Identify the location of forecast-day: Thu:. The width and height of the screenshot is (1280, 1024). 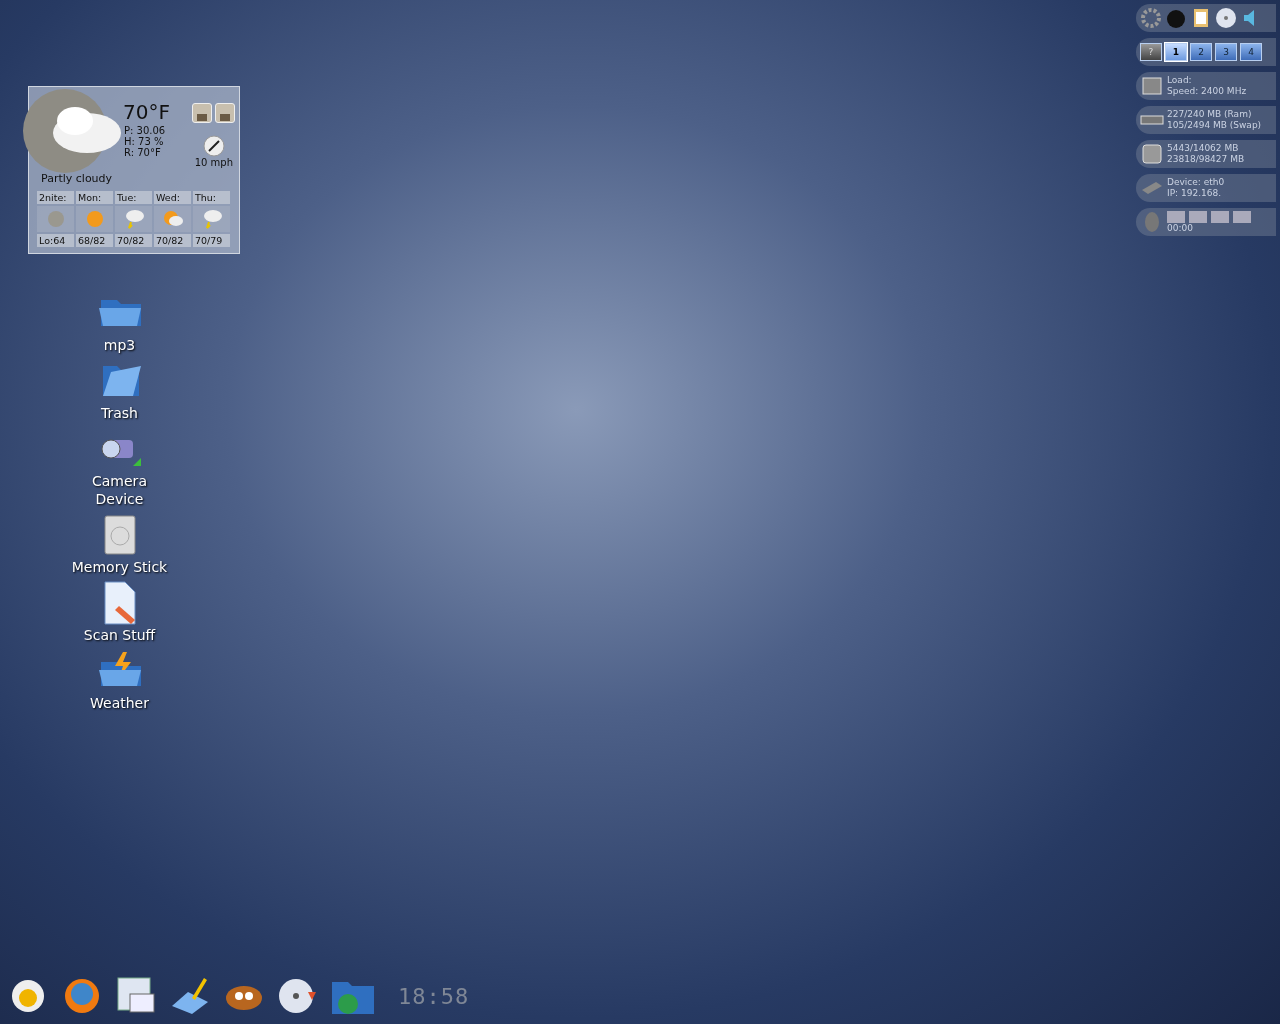
(211, 197).